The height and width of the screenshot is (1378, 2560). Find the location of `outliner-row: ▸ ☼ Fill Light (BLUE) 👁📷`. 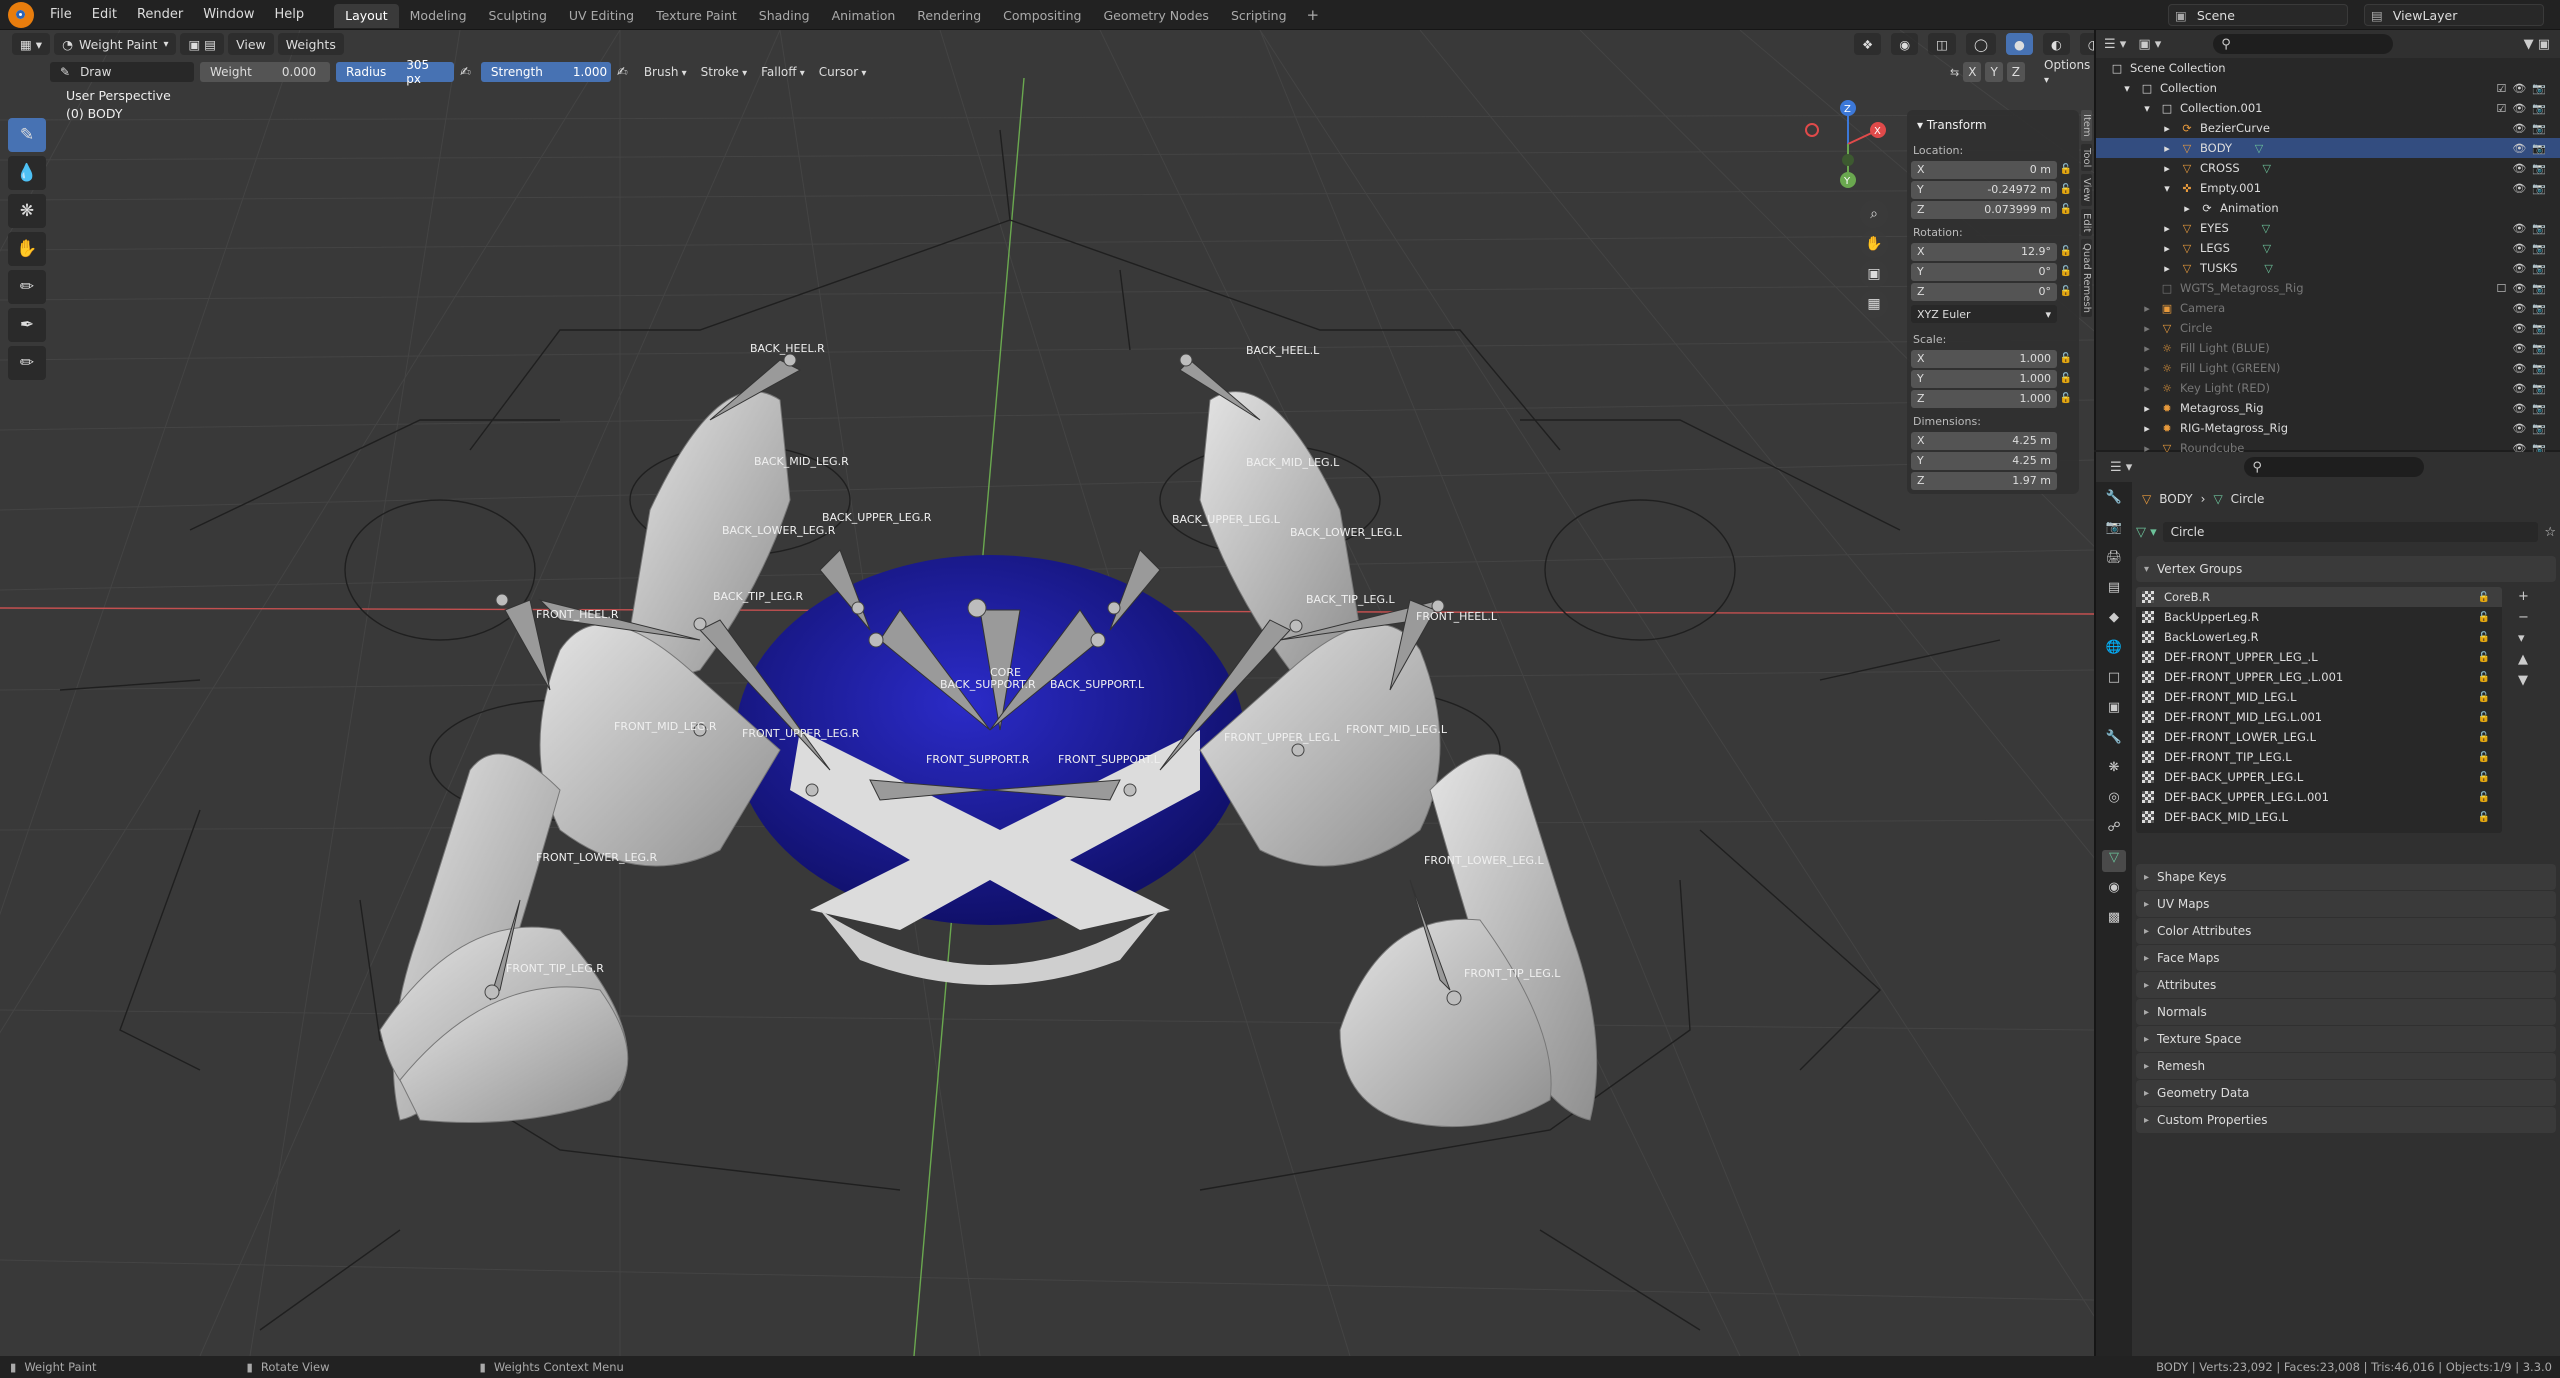

outliner-row: ▸ ☼ Fill Light (BLUE) 👁📷 is located at coordinates (2328, 348).